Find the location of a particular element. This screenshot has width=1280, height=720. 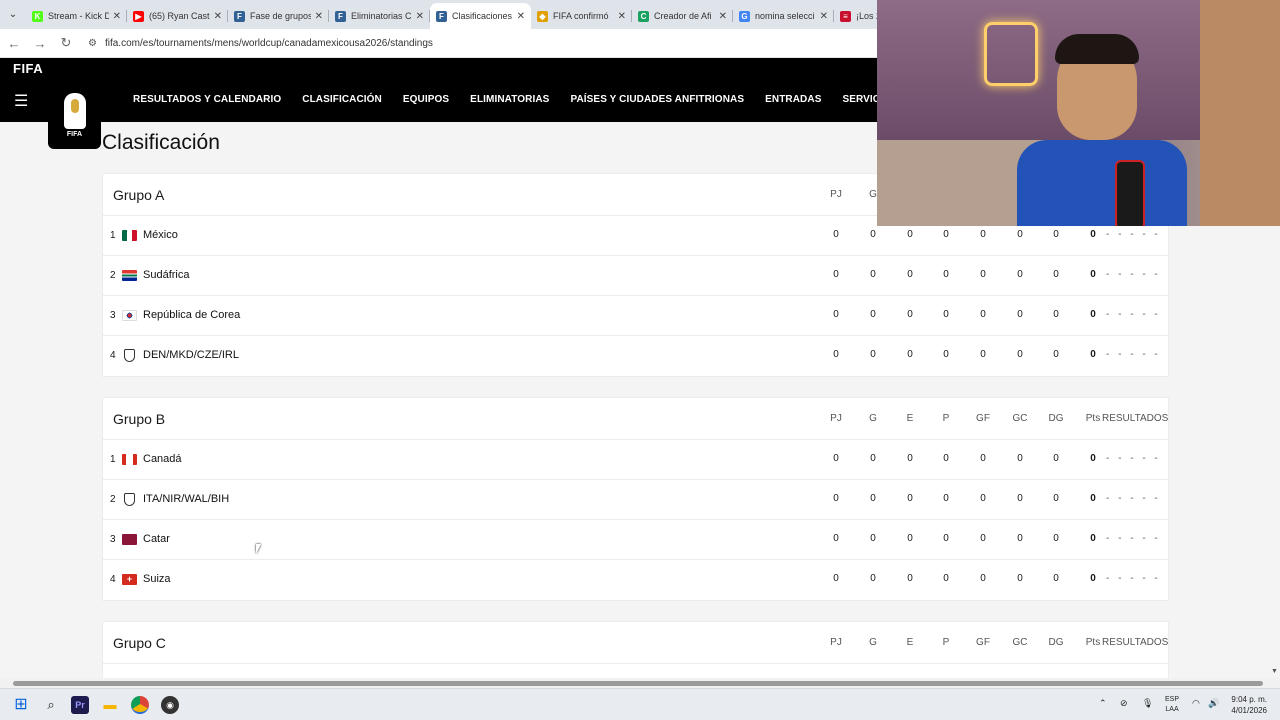

tab-favicon-icon: K is located at coordinates (37, 16).